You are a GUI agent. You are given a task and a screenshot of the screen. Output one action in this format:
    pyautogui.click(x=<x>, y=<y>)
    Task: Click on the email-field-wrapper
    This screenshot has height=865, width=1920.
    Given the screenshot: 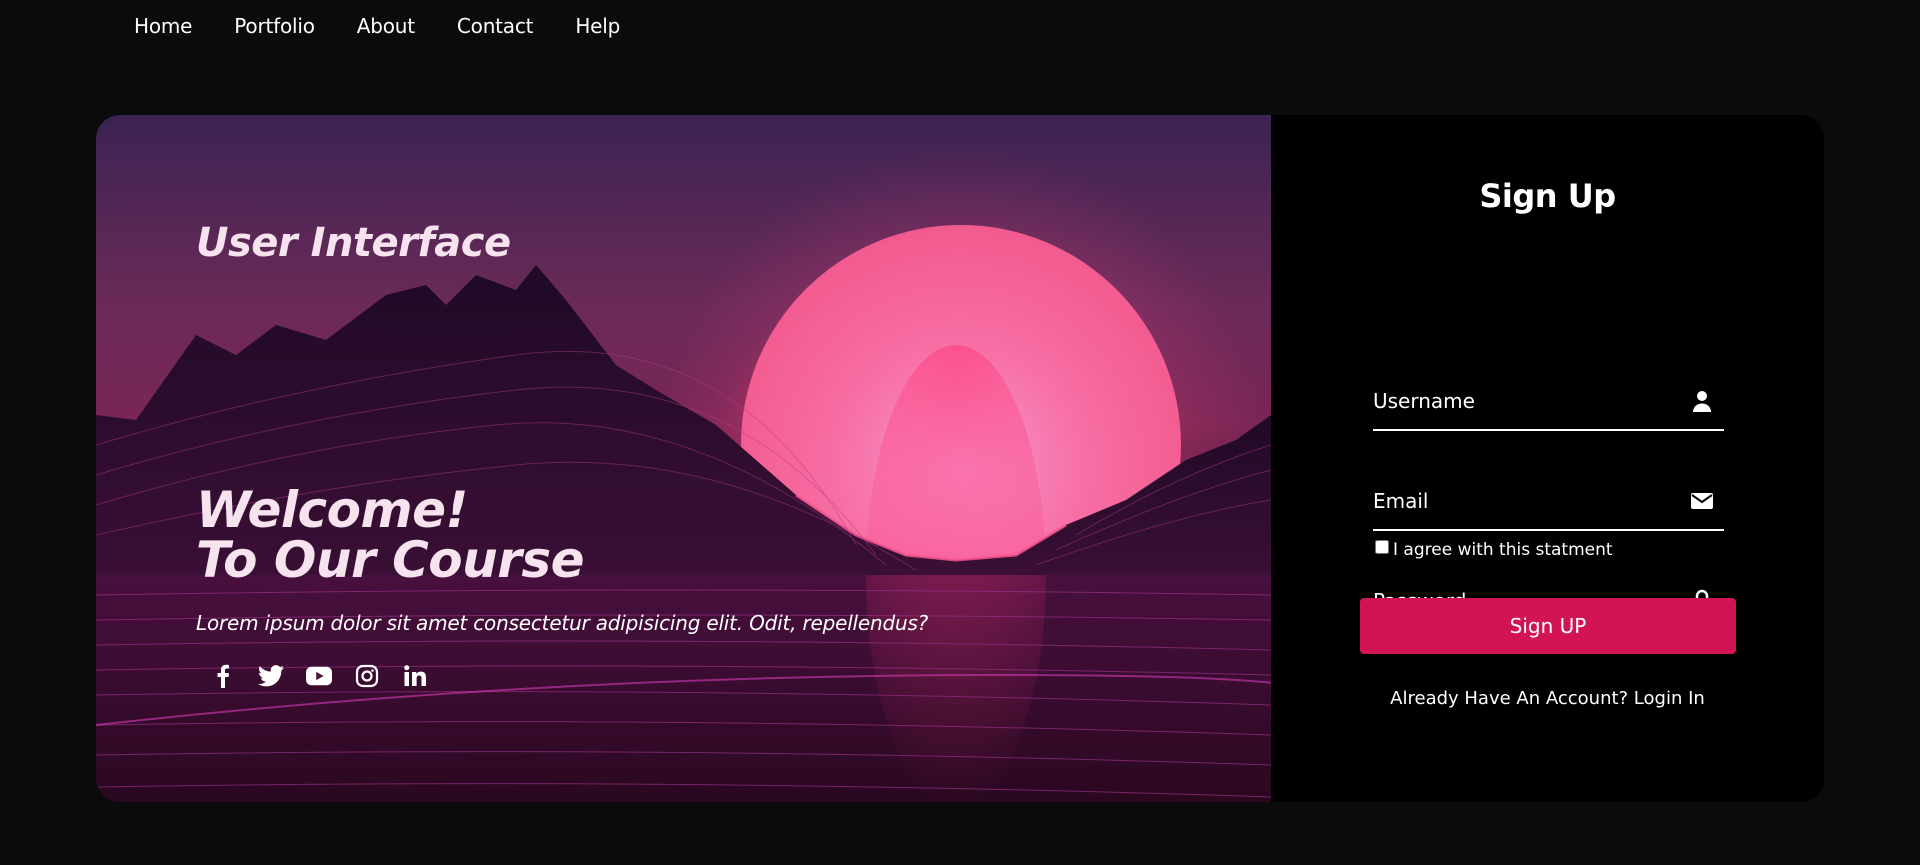 What is the action you would take?
    pyautogui.click(x=1548, y=503)
    